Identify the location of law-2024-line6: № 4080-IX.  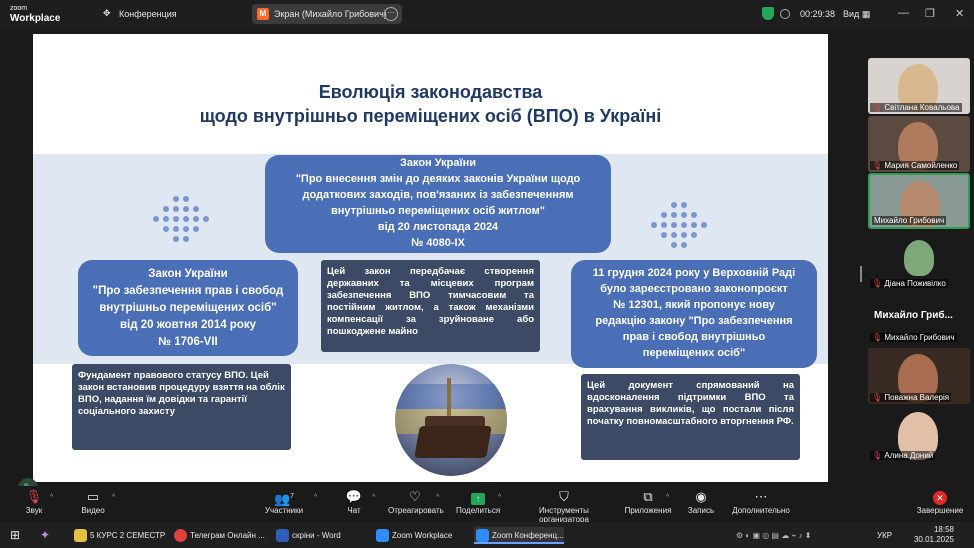
(438, 243).